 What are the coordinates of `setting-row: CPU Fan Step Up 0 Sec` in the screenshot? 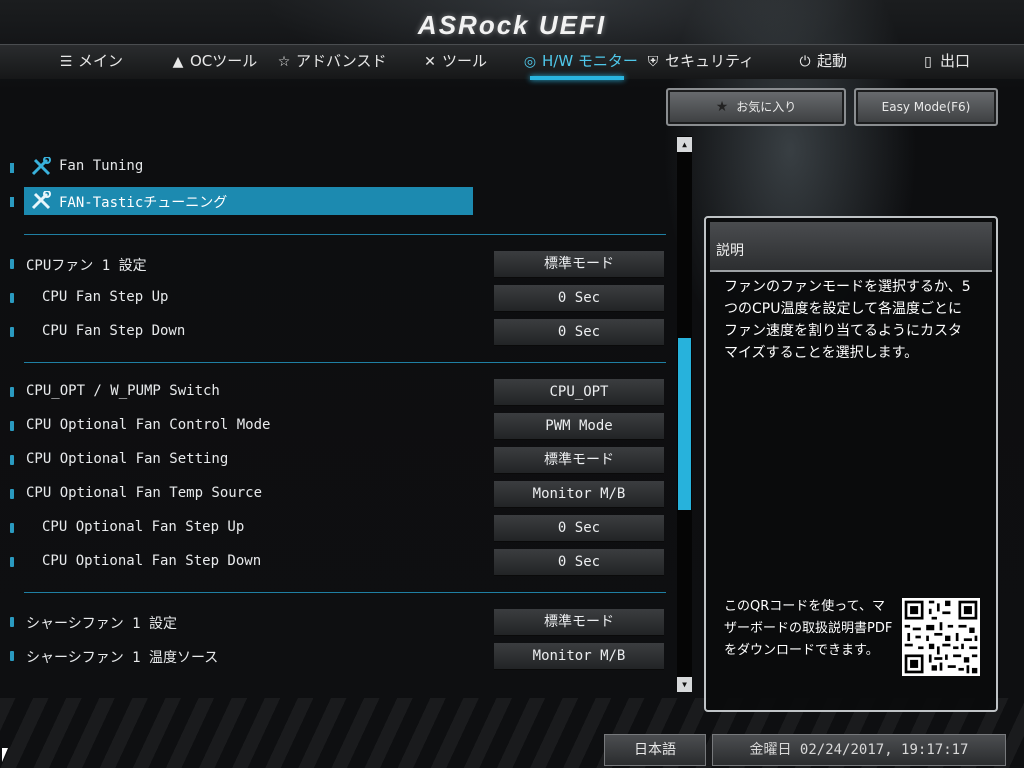 It's located at (335, 298).